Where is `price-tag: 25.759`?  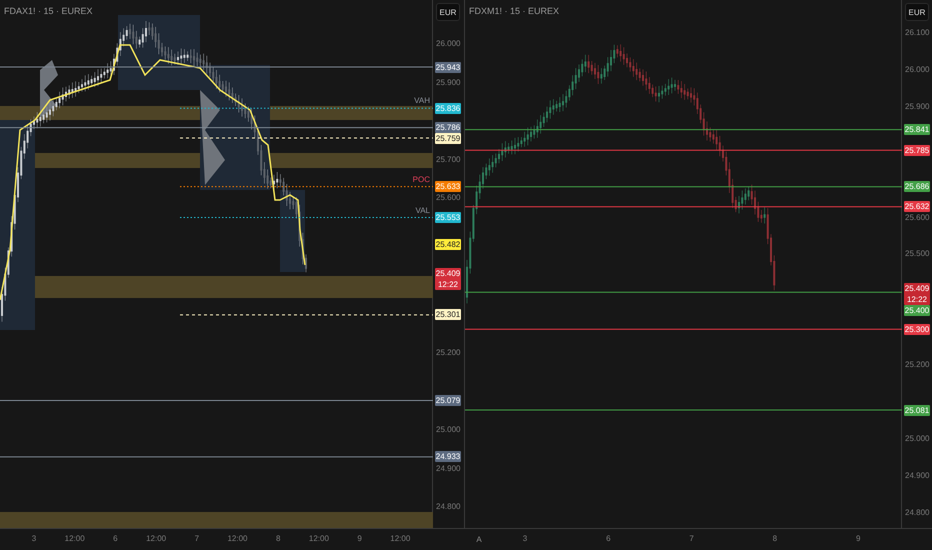 price-tag: 25.759 is located at coordinates (448, 138).